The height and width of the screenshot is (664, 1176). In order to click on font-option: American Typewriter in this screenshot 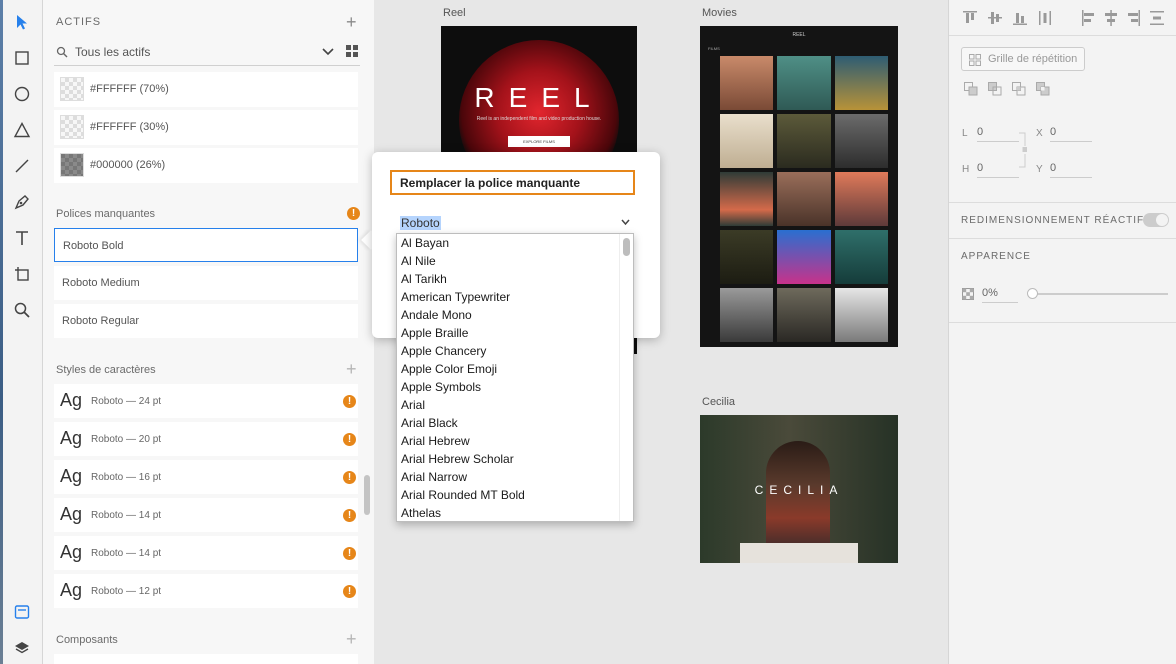, I will do `click(515, 297)`.